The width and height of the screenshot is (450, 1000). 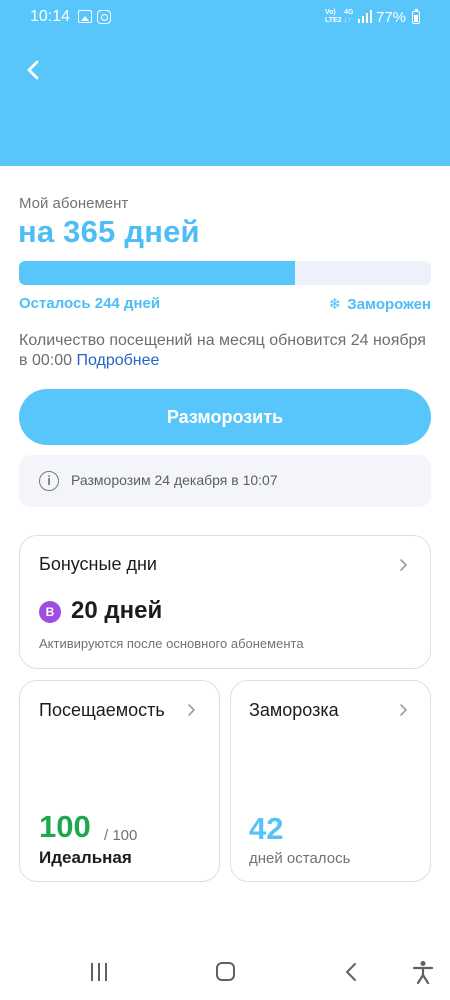 What do you see at coordinates (65, 826) in the screenshot?
I see `attendance-value: 100` at bounding box center [65, 826].